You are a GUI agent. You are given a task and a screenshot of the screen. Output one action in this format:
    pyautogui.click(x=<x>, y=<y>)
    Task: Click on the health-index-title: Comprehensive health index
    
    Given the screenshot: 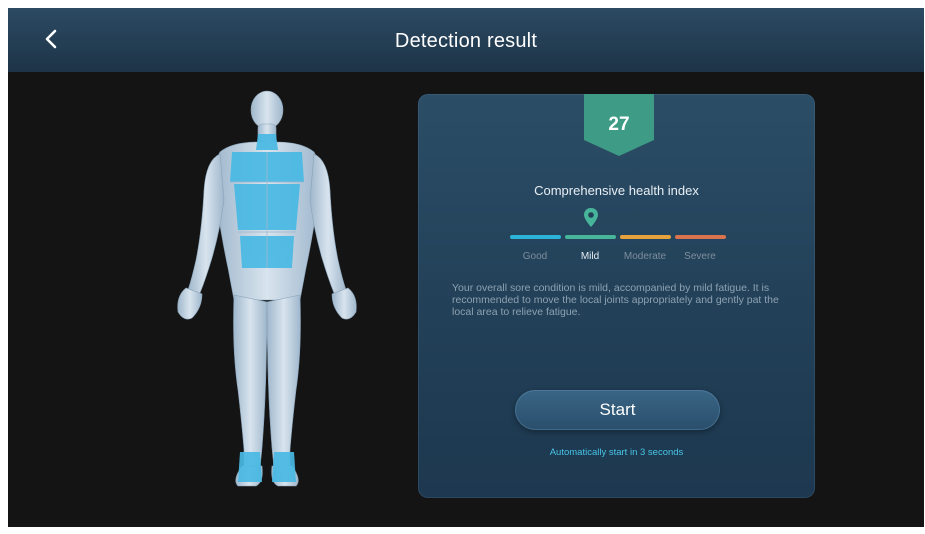 What is the action you would take?
    pyautogui.click(x=616, y=190)
    